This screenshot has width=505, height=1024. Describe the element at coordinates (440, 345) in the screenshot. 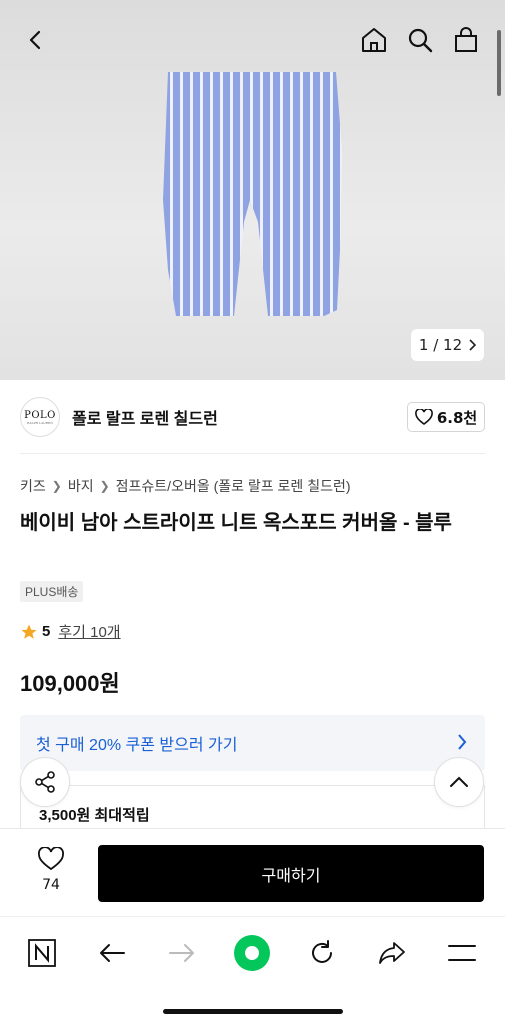

I see `pager-text: 1 / 12` at that location.